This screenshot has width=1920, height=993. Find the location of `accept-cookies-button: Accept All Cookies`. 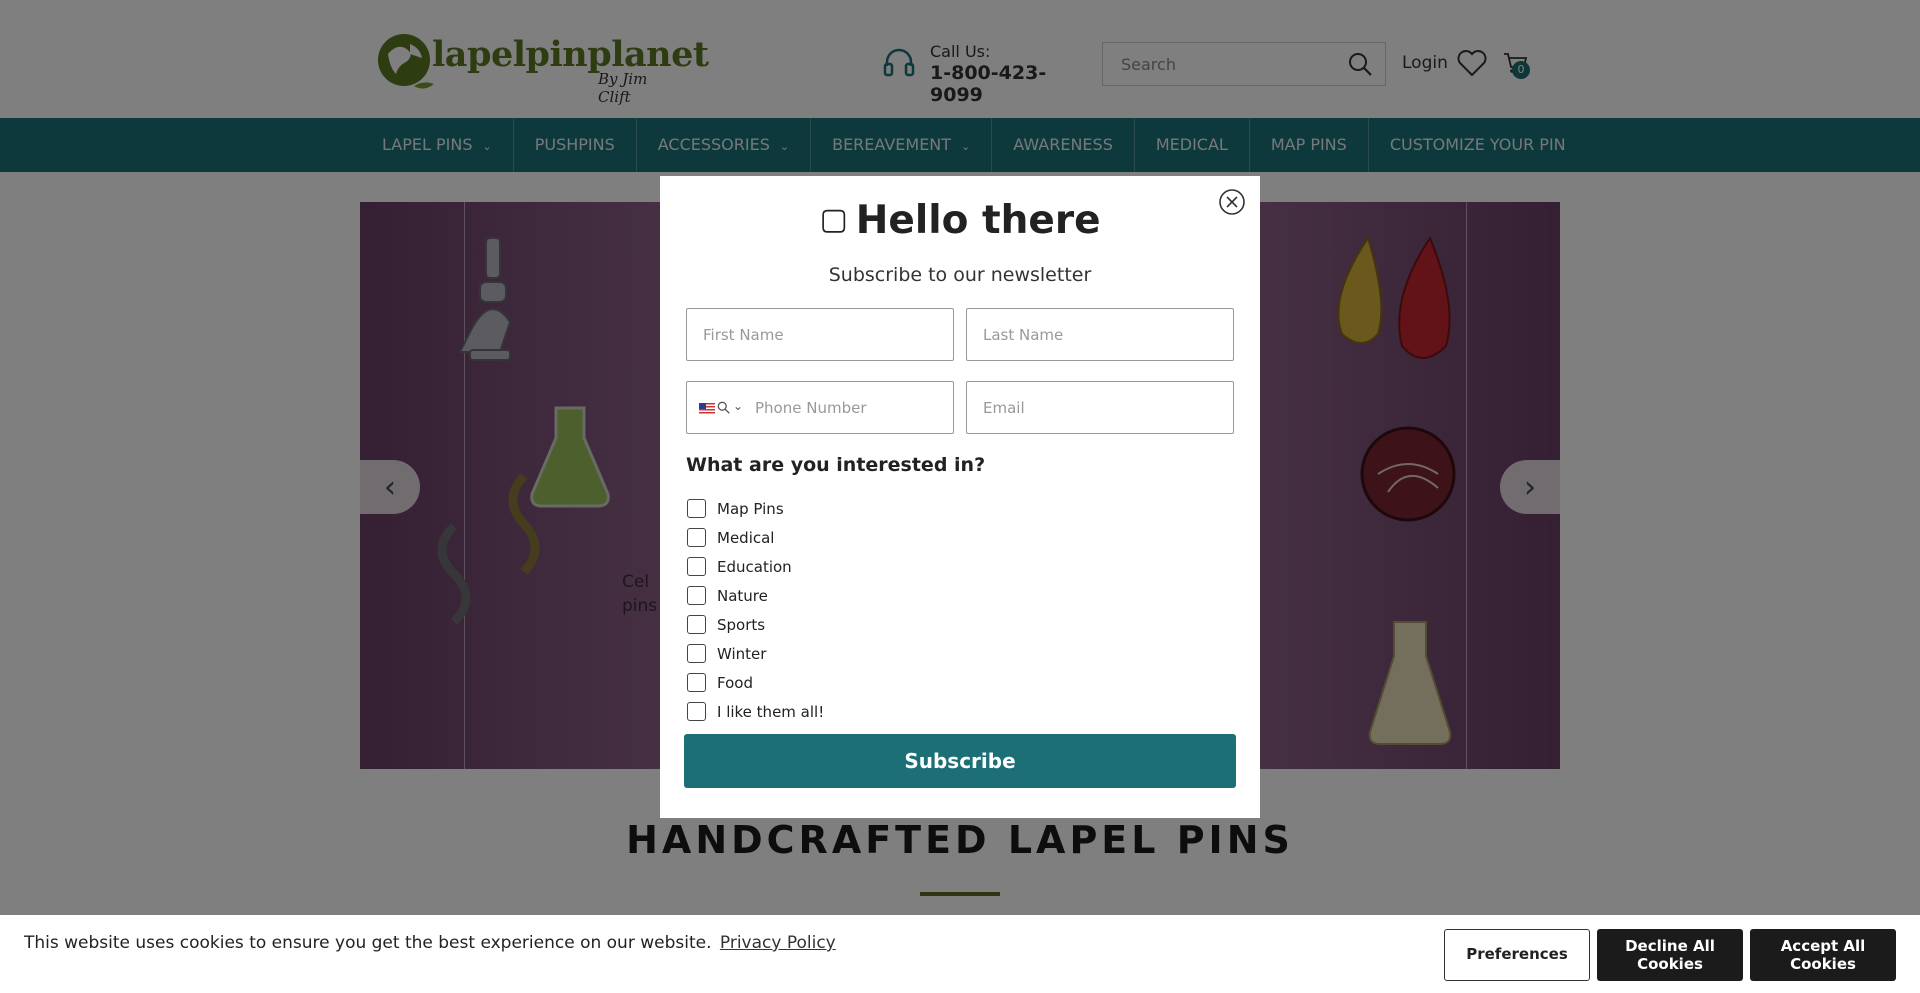

accept-cookies-button: Accept All Cookies is located at coordinates (1823, 955).